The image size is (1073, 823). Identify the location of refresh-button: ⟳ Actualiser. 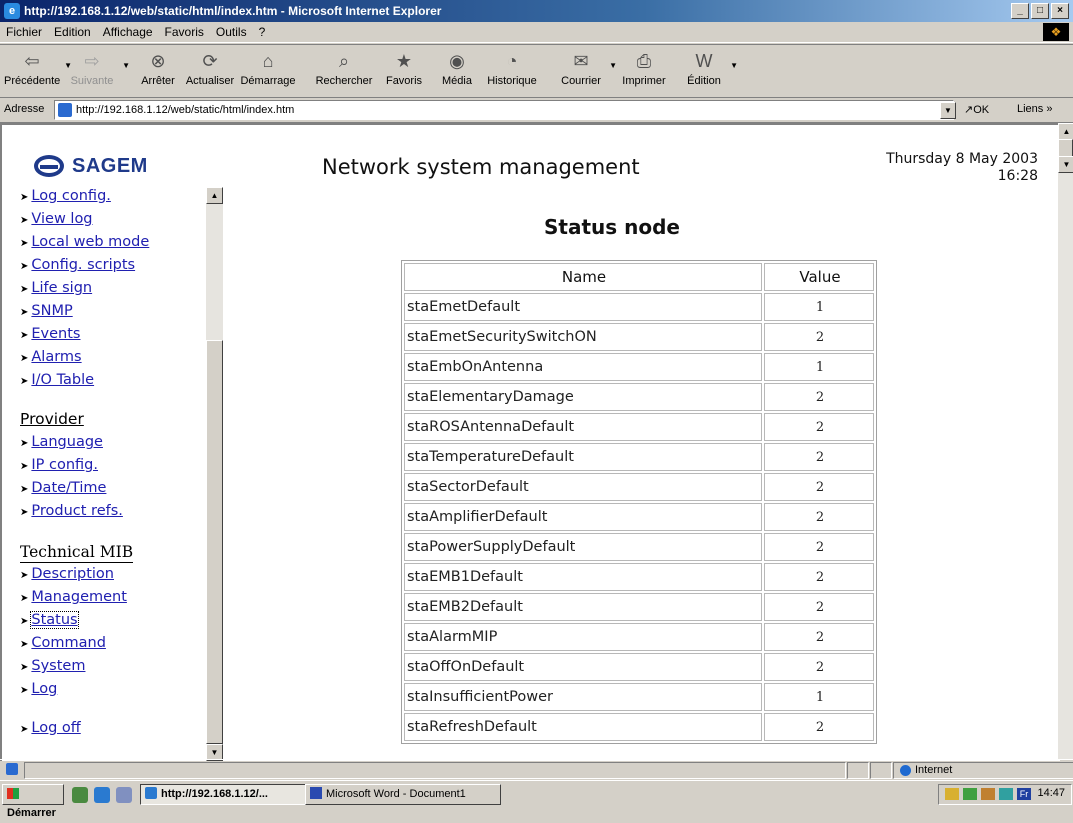
(210, 68).